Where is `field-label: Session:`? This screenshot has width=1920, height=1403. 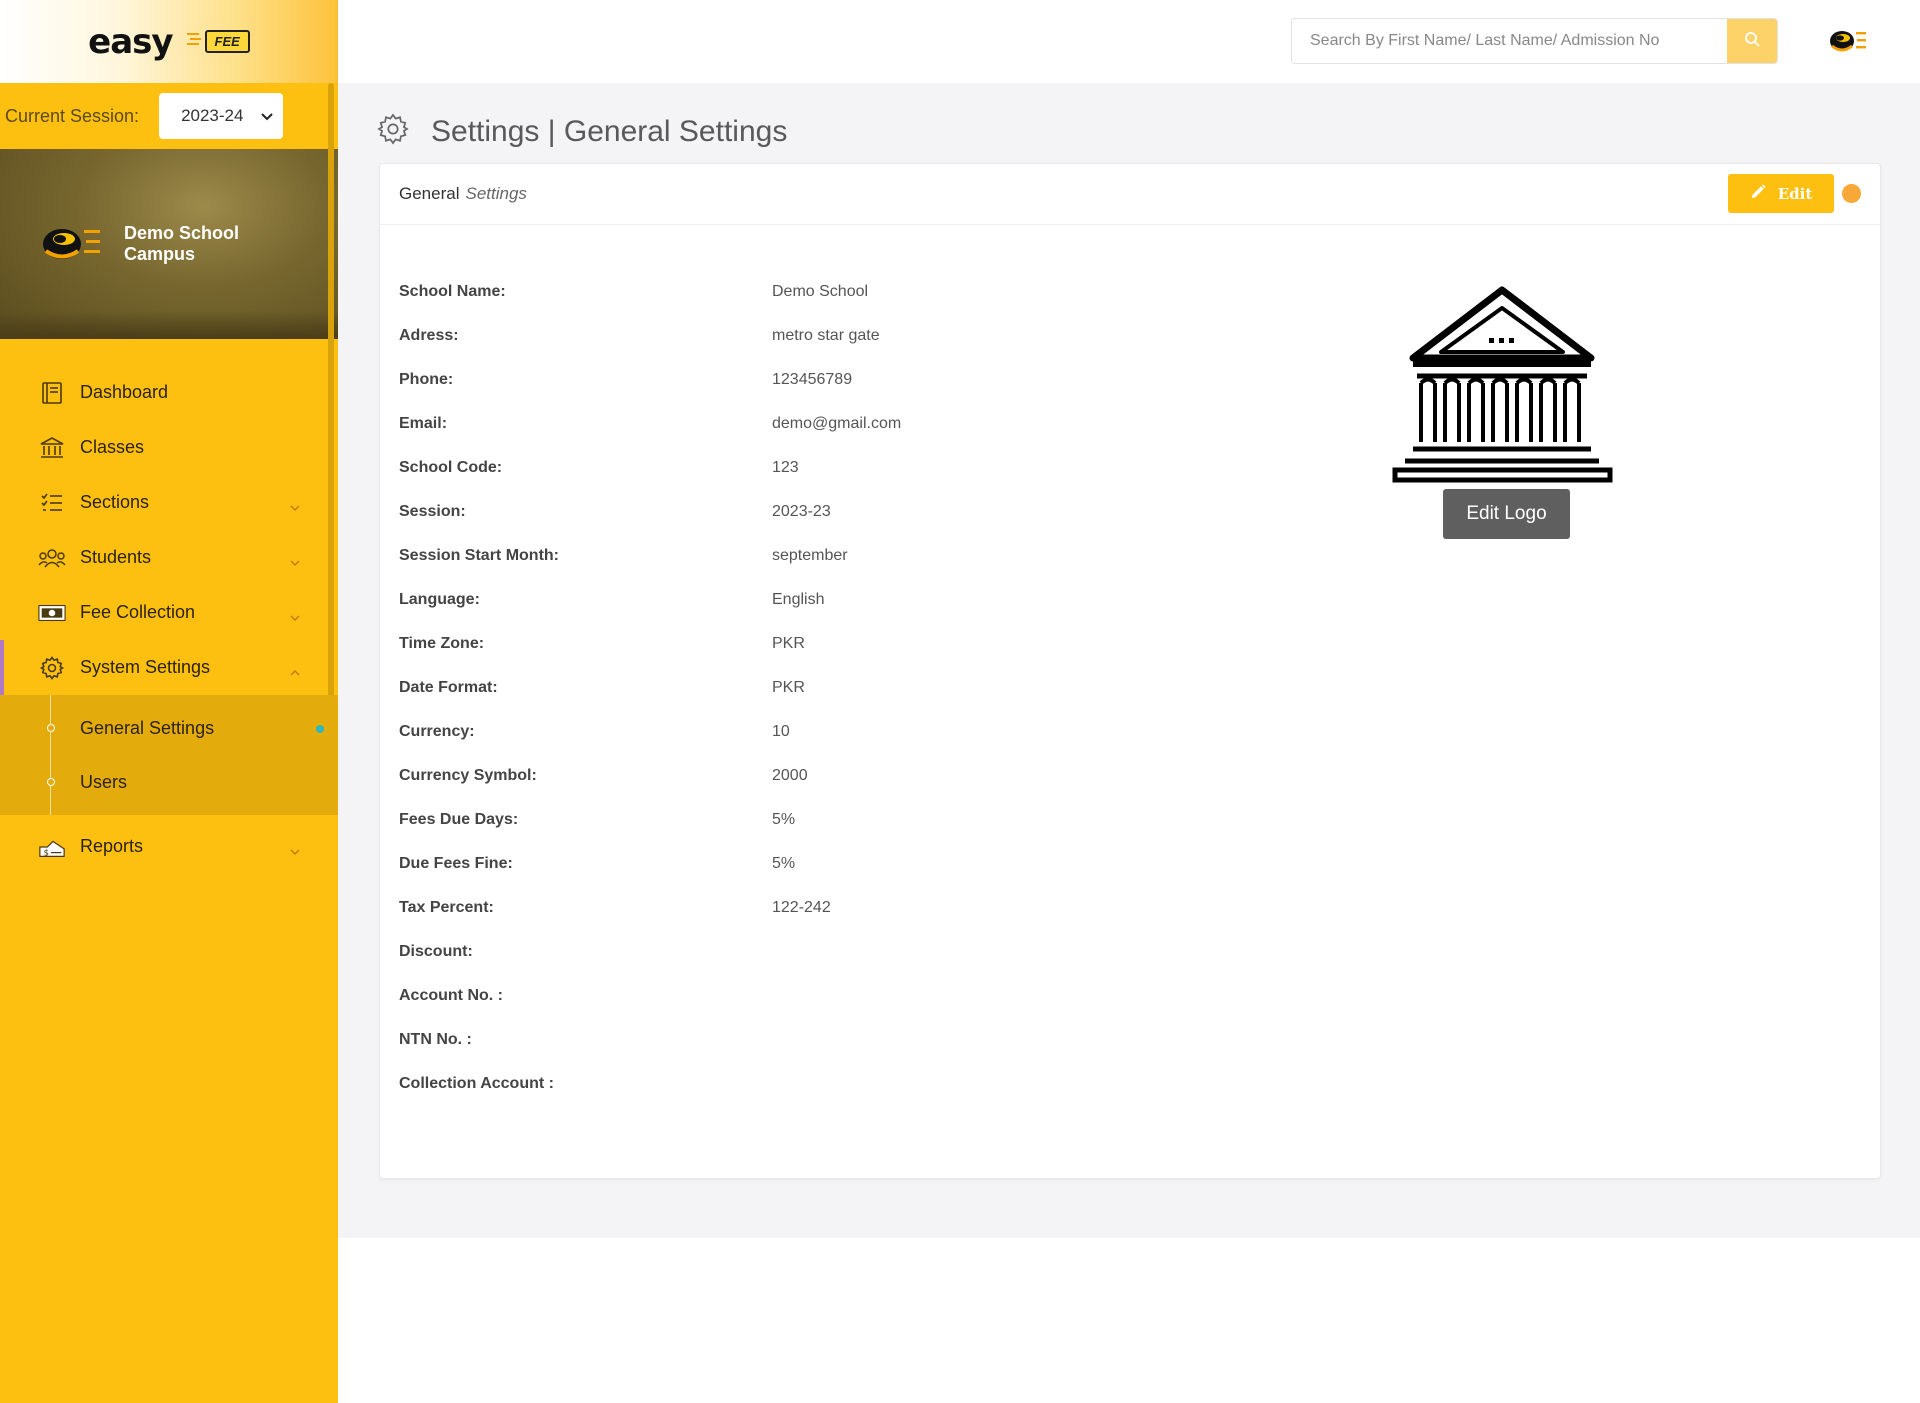 field-label: Session: is located at coordinates (432, 511).